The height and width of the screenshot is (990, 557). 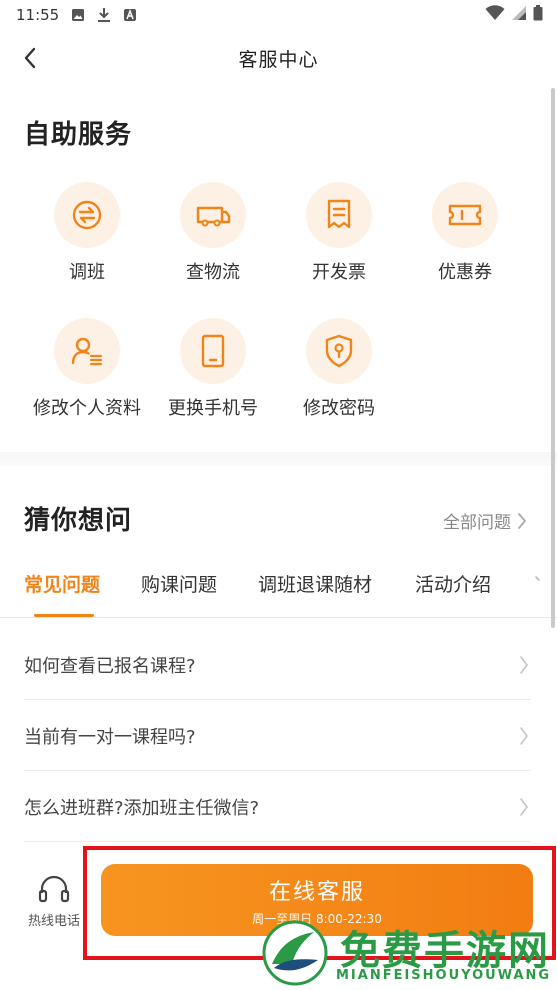 I want to click on service-label: 修改密码, so click(x=339, y=408).